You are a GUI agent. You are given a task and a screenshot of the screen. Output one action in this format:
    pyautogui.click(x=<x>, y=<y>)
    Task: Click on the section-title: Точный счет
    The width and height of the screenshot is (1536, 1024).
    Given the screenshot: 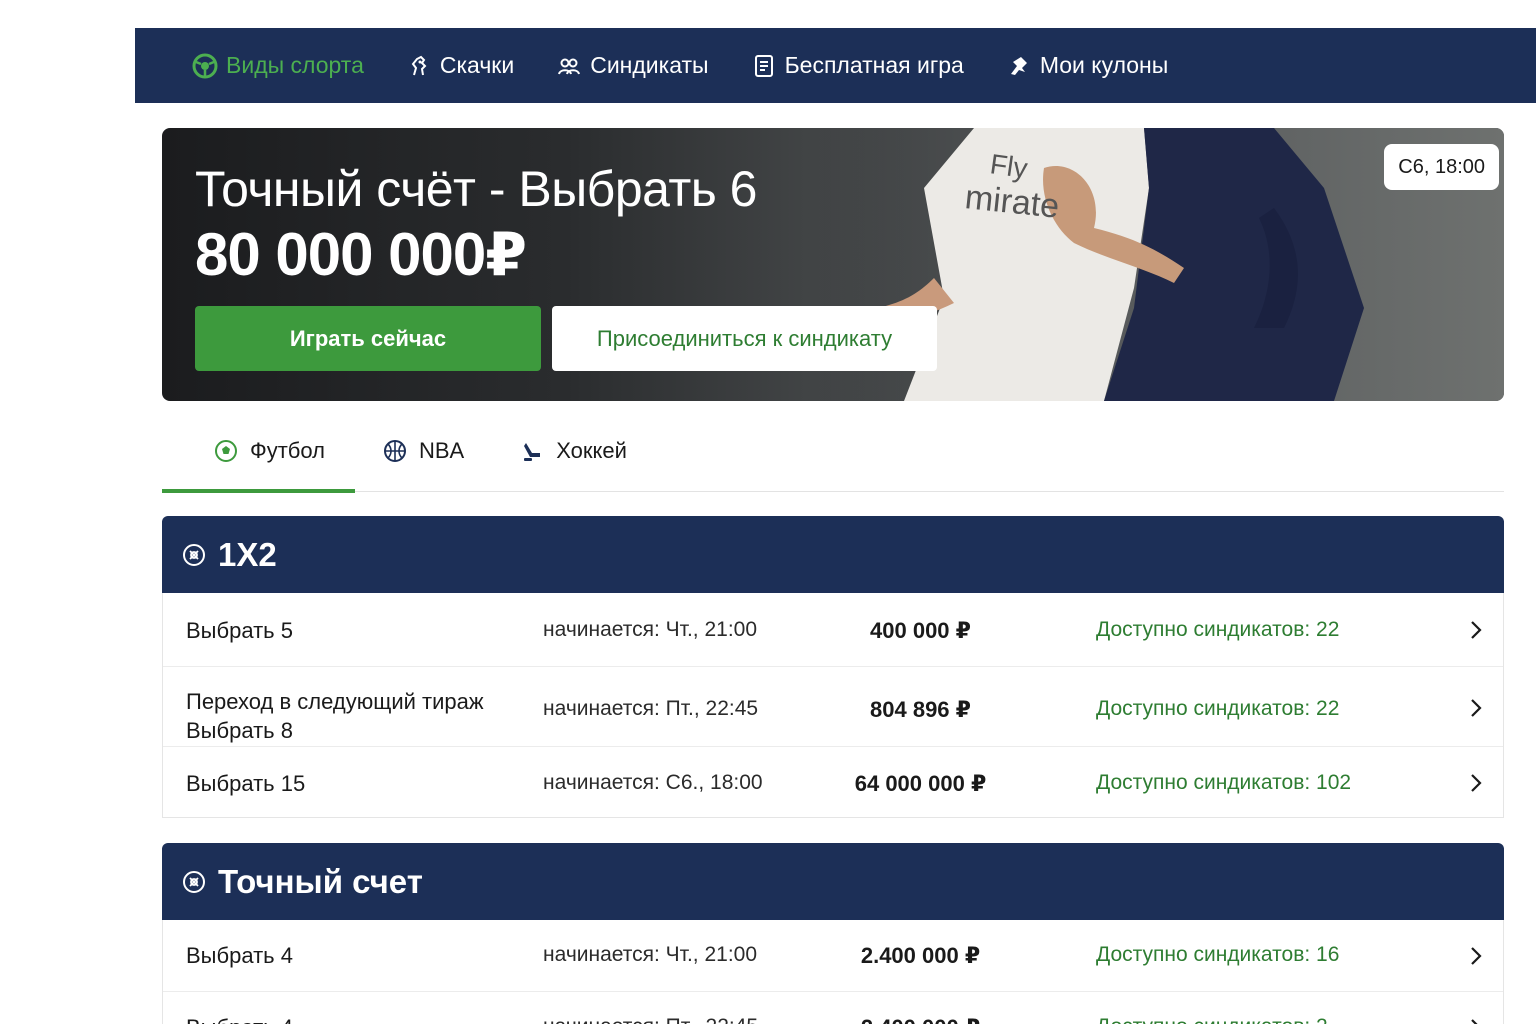 What is the action you would take?
    pyautogui.click(x=320, y=881)
    